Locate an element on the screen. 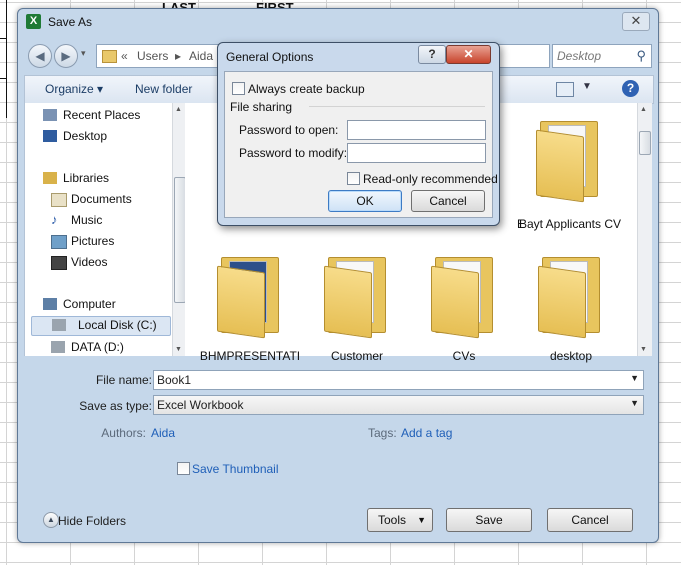 Image resolution: width=681 pixels, height=565 pixels. hide-folders-icon: ▲ is located at coordinates (51, 520).